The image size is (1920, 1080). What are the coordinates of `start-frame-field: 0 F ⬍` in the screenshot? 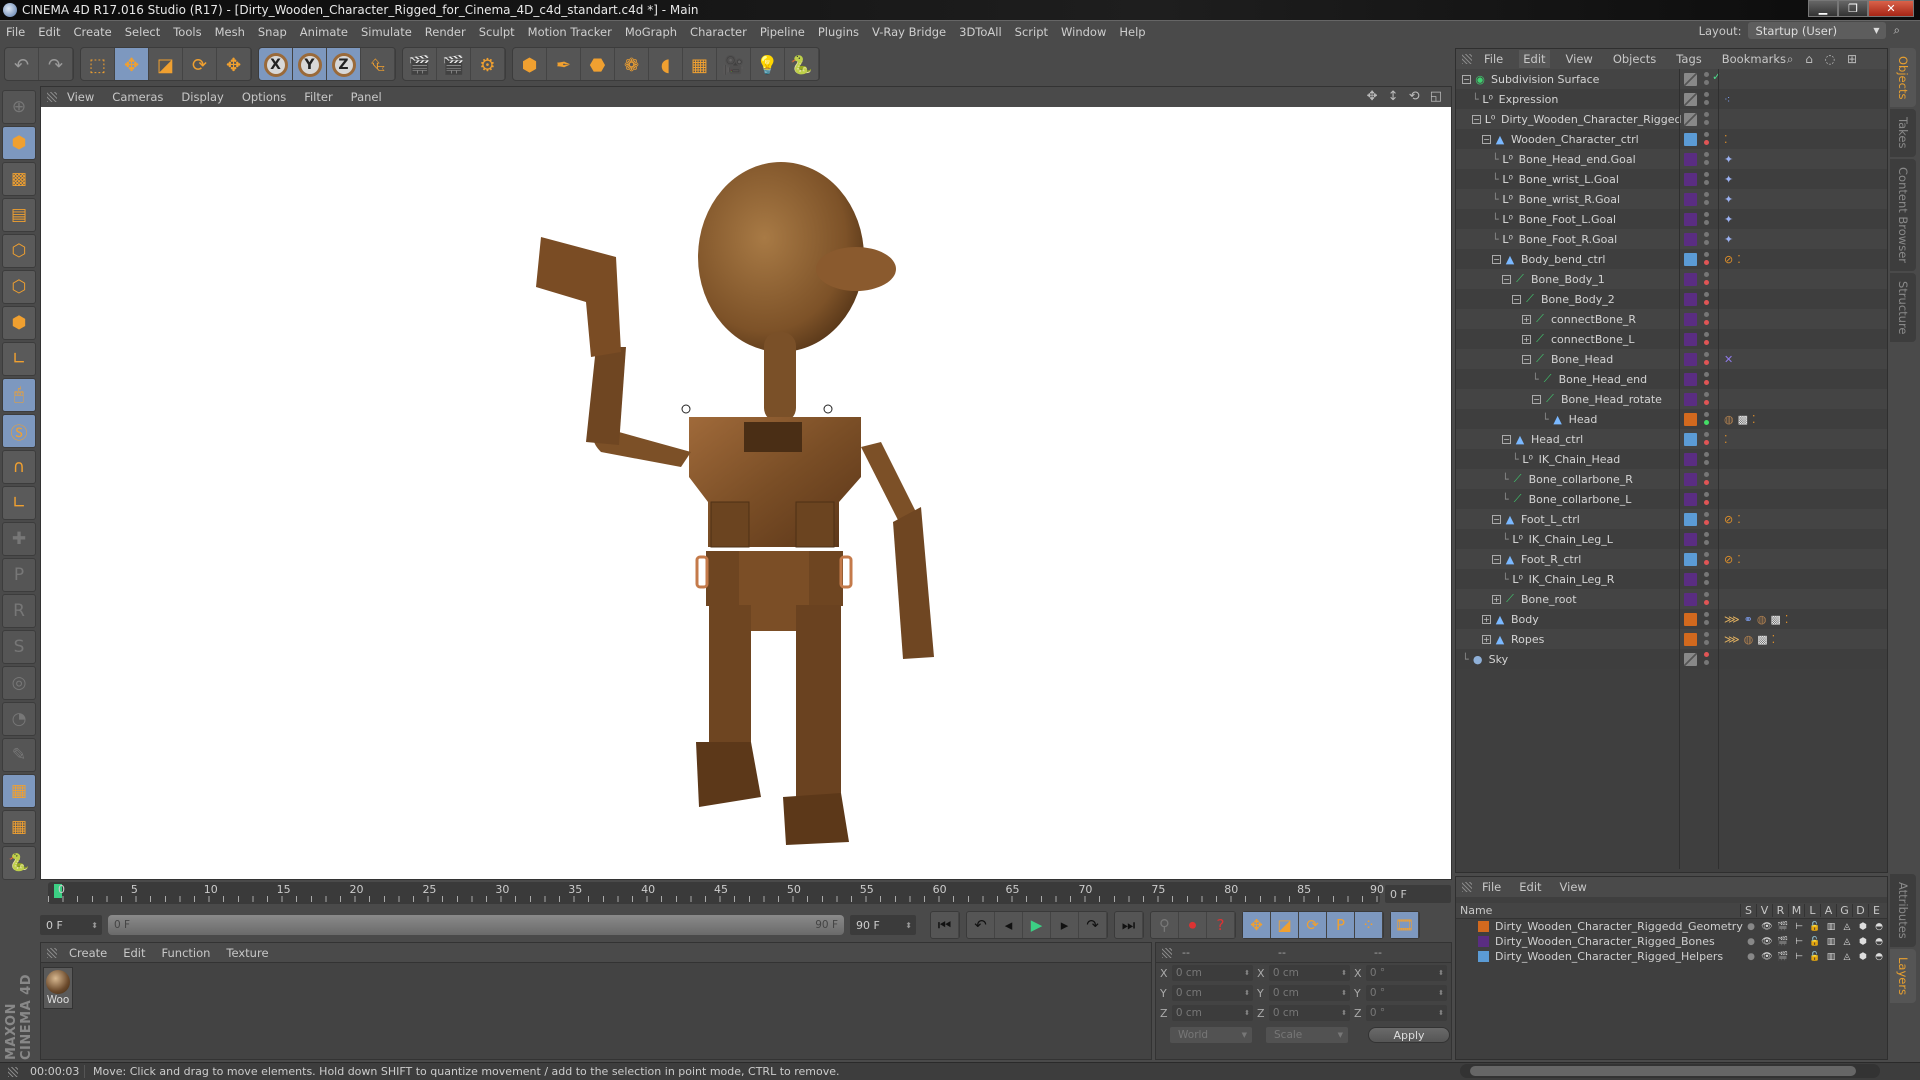 It's located at (71, 925).